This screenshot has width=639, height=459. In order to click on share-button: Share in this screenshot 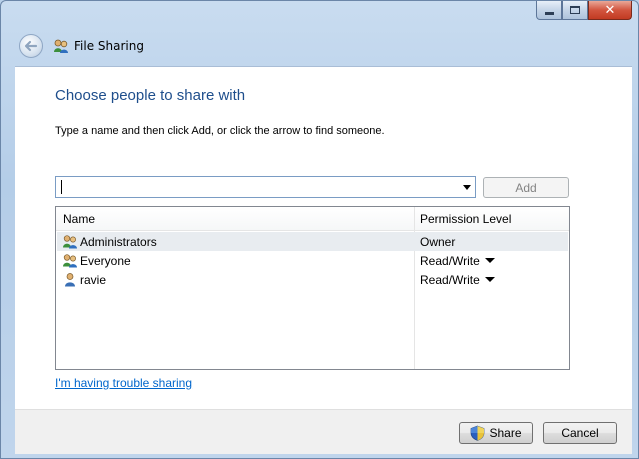, I will do `click(496, 433)`.